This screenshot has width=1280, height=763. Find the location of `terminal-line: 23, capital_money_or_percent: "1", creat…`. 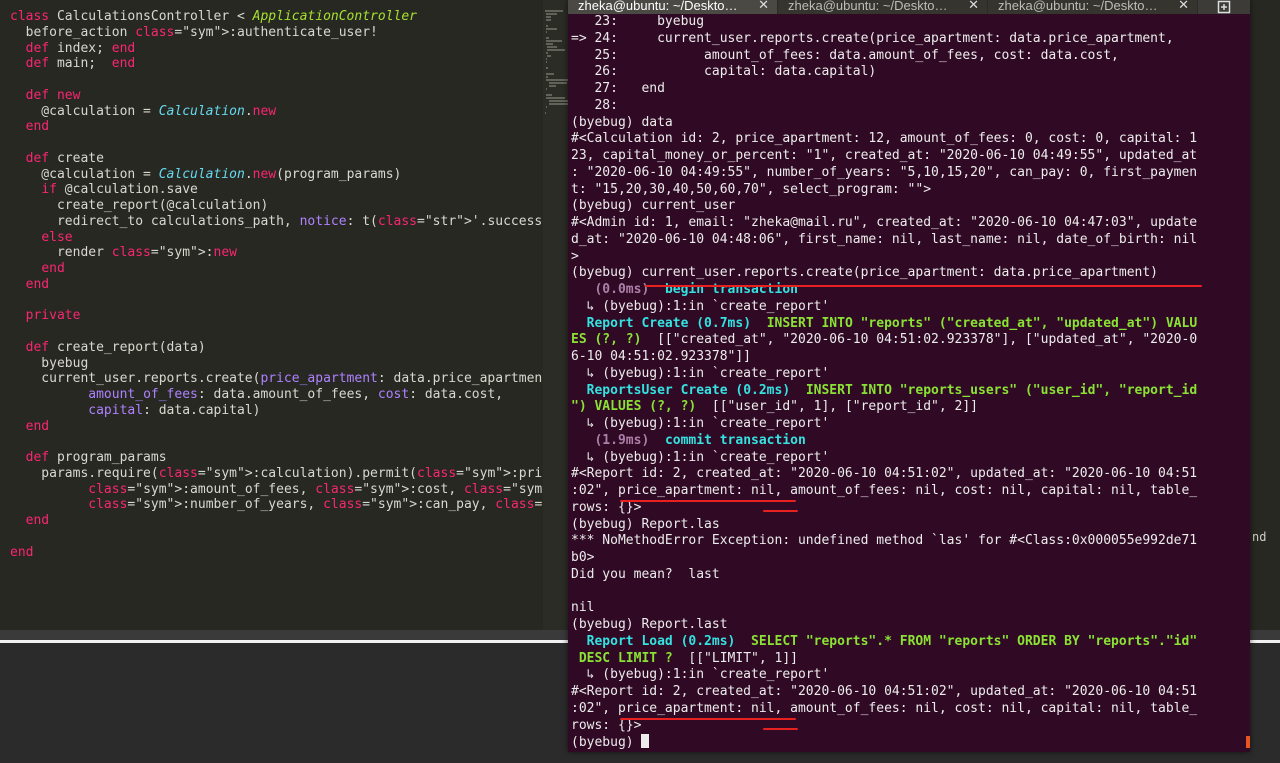

terminal-line: 23, capital_money_or_percent: "1", creat… is located at coordinates (884, 155).